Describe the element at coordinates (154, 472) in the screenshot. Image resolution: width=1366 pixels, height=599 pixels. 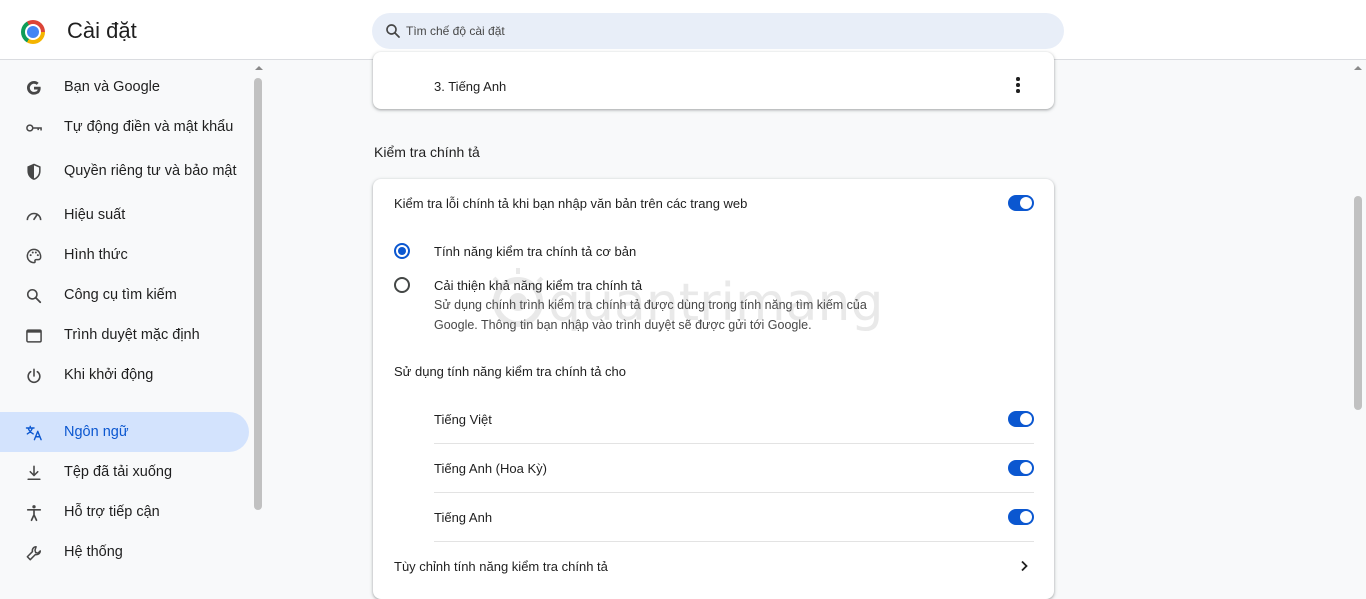
I see `sidebar-item-label: Tệp đã tải xuống` at that location.